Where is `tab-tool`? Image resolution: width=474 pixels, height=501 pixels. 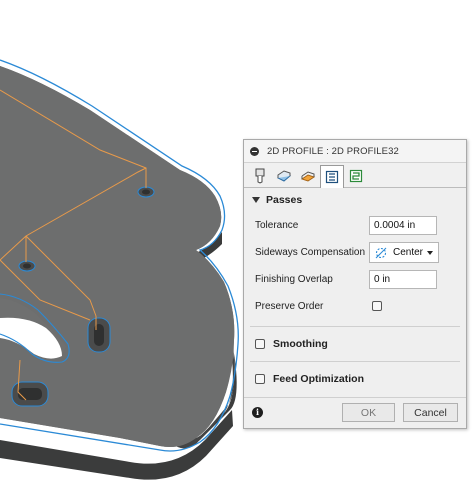 tab-tool is located at coordinates (260, 176).